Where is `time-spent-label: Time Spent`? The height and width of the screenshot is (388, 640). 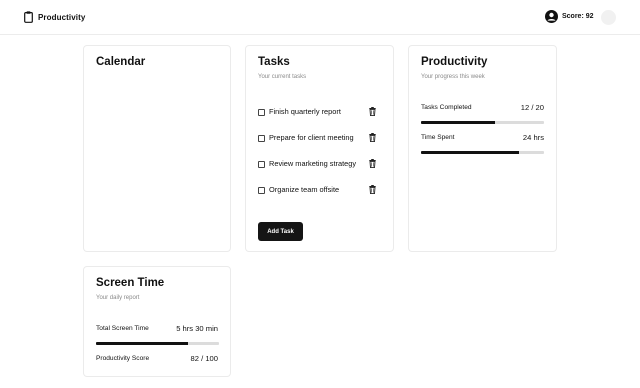
time-spent-label: Time Spent is located at coordinates (438, 137).